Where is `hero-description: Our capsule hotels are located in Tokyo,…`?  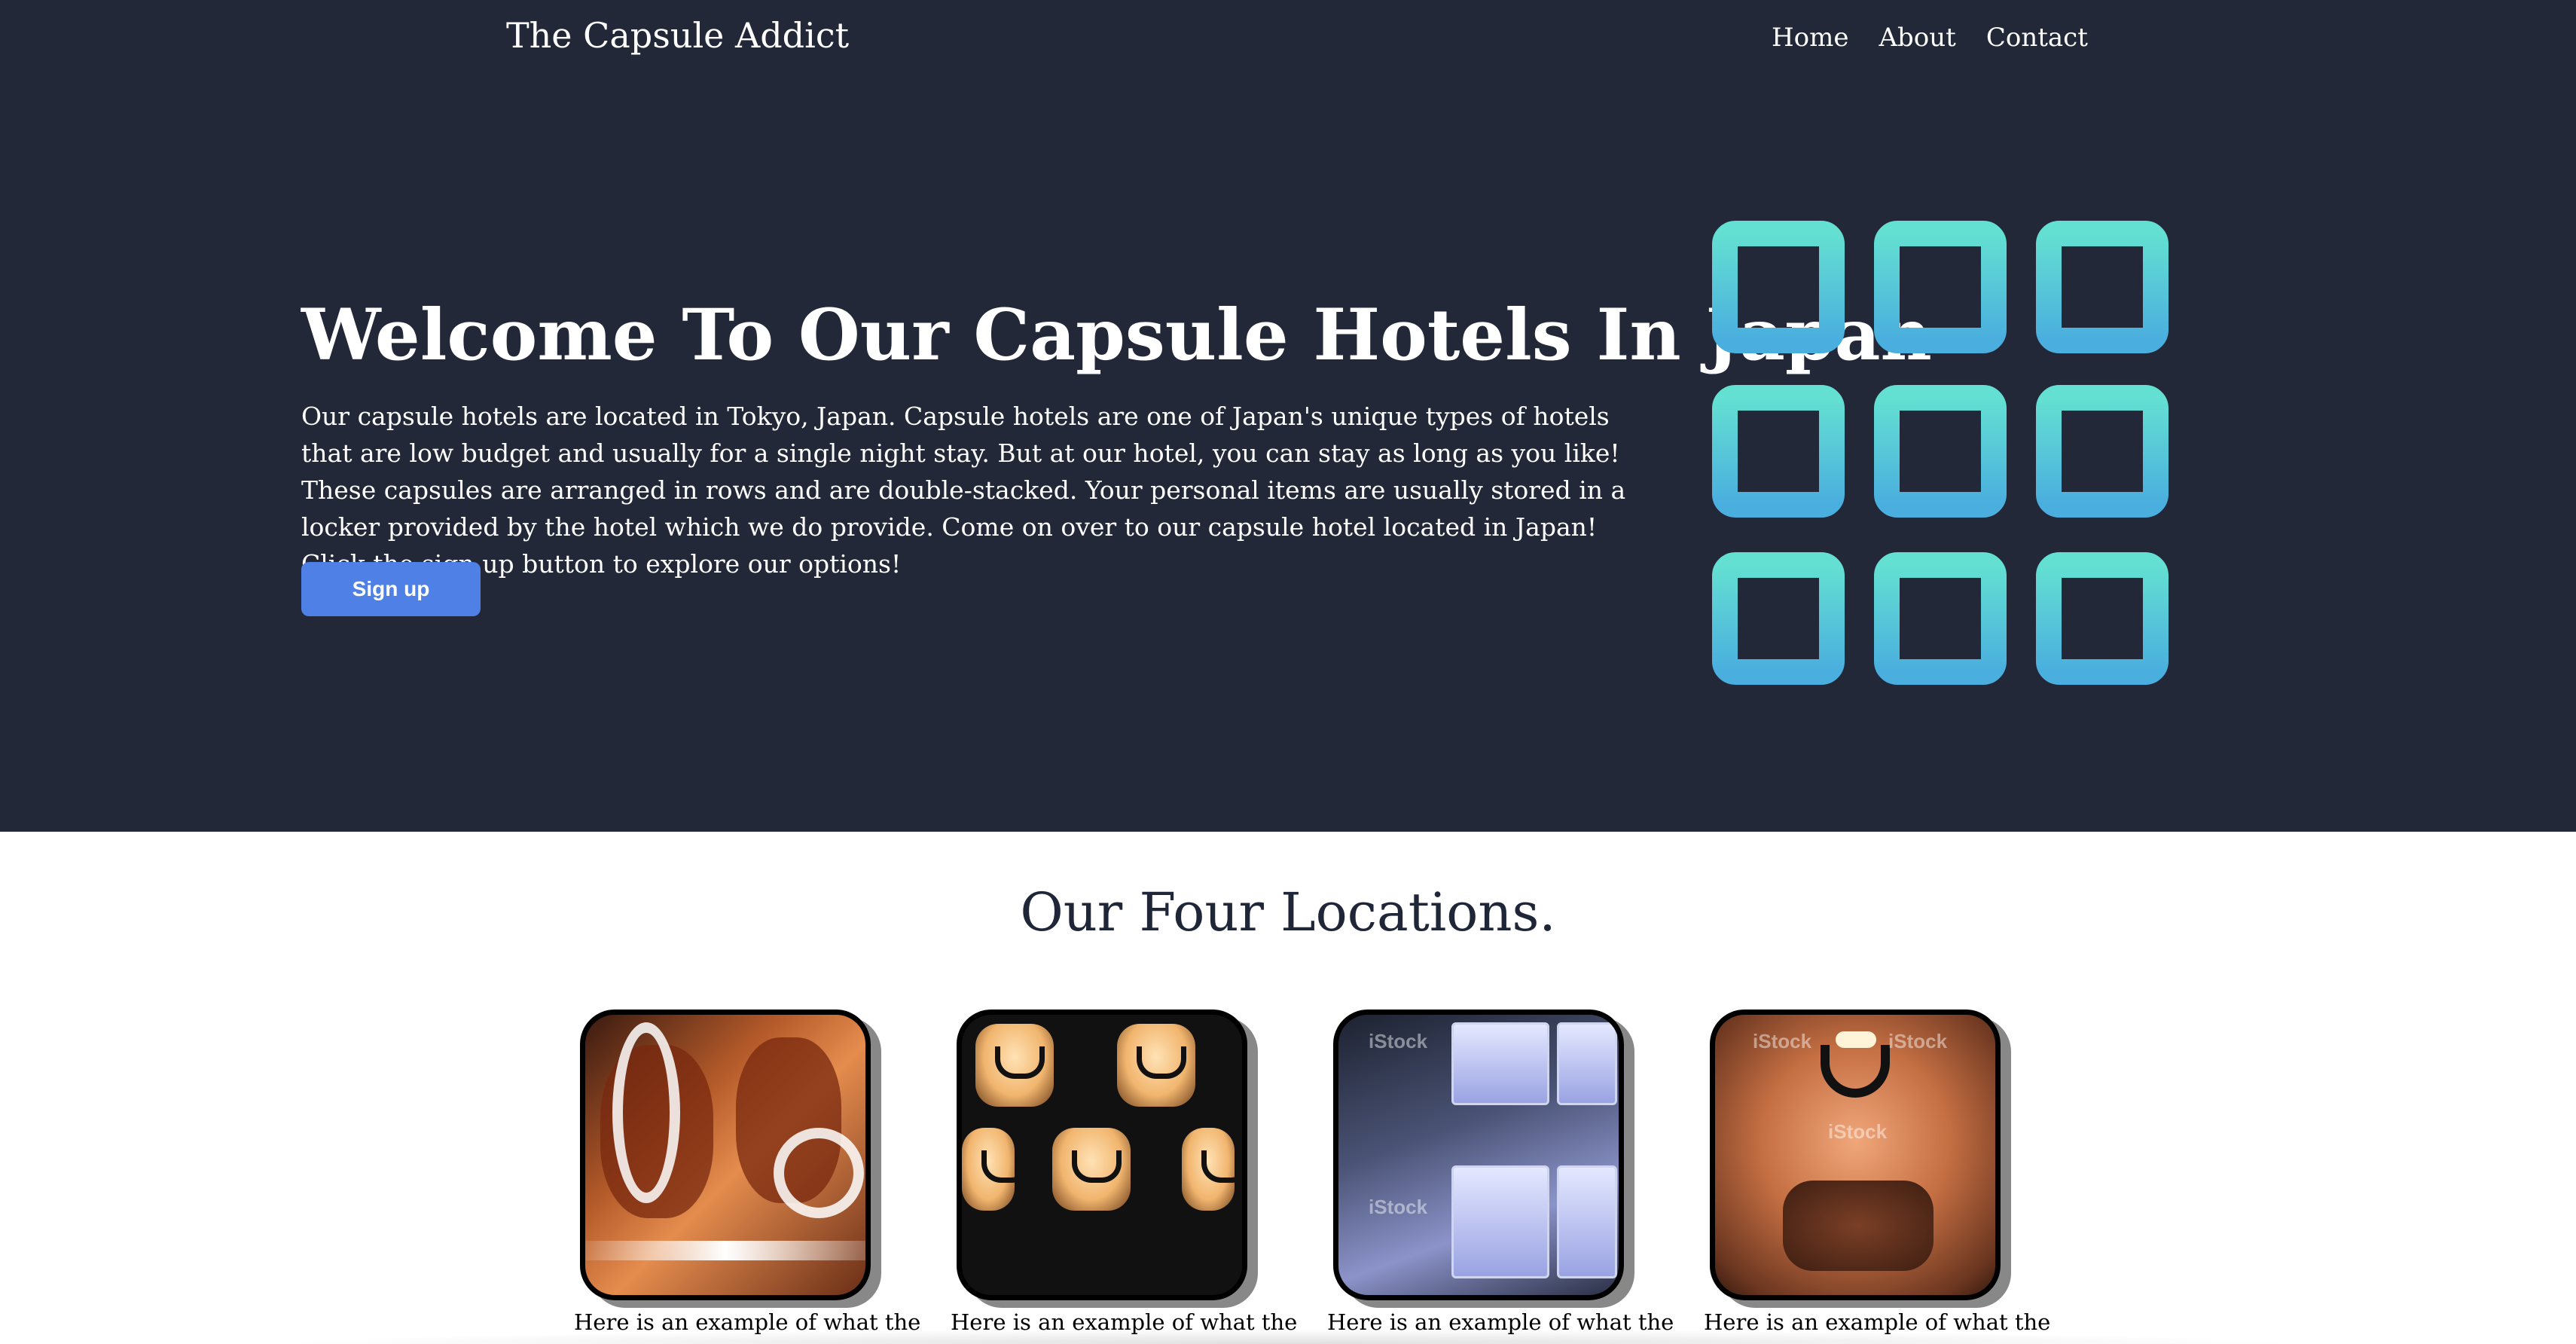 hero-description: Our capsule hotels are located in Tokyo,… is located at coordinates (964, 490).